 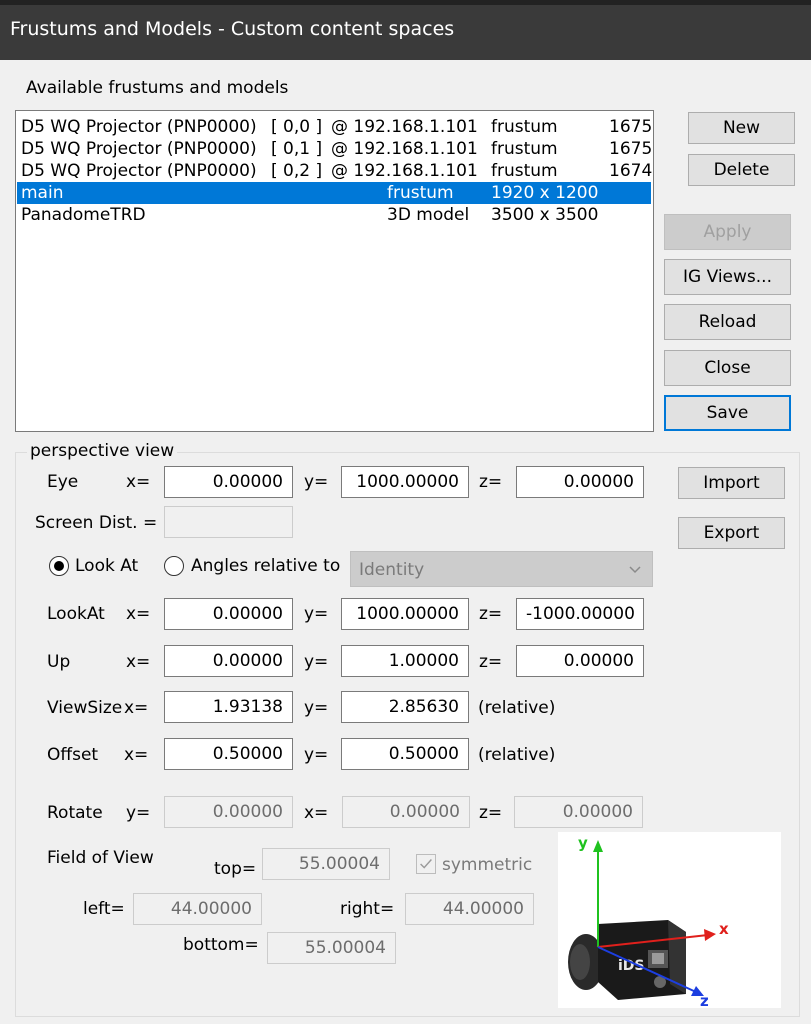 What do you see at coordinates (59, 662) in the screenshot?
I see `up-label: Up` at bounding box center [59, 662].